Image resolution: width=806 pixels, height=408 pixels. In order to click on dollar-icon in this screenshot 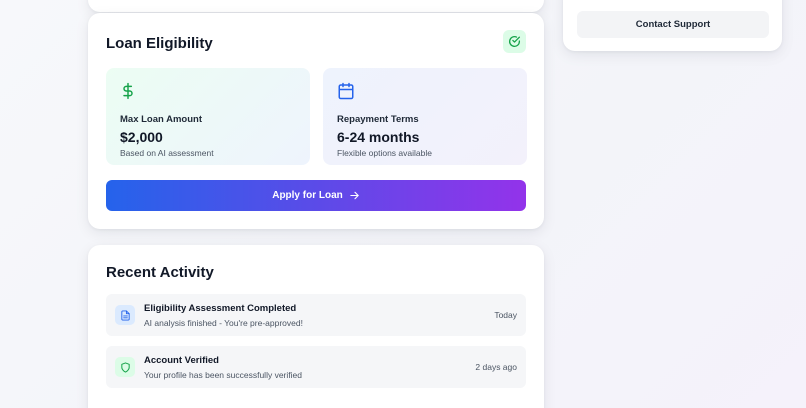, I will do `click(208, 91)`.